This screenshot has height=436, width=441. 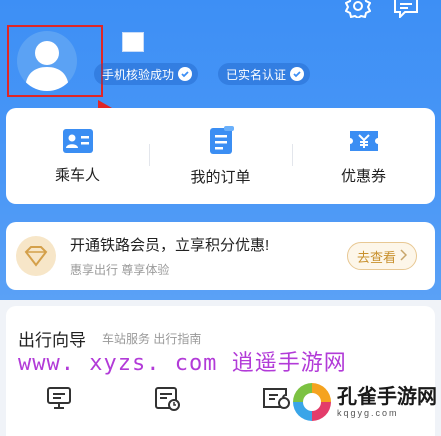 What do you see at coordinates (120, 270) in the screenshot?
I see `membership-subtitle: 惠享出行 尊享体验` at bounding box center [120, 270].